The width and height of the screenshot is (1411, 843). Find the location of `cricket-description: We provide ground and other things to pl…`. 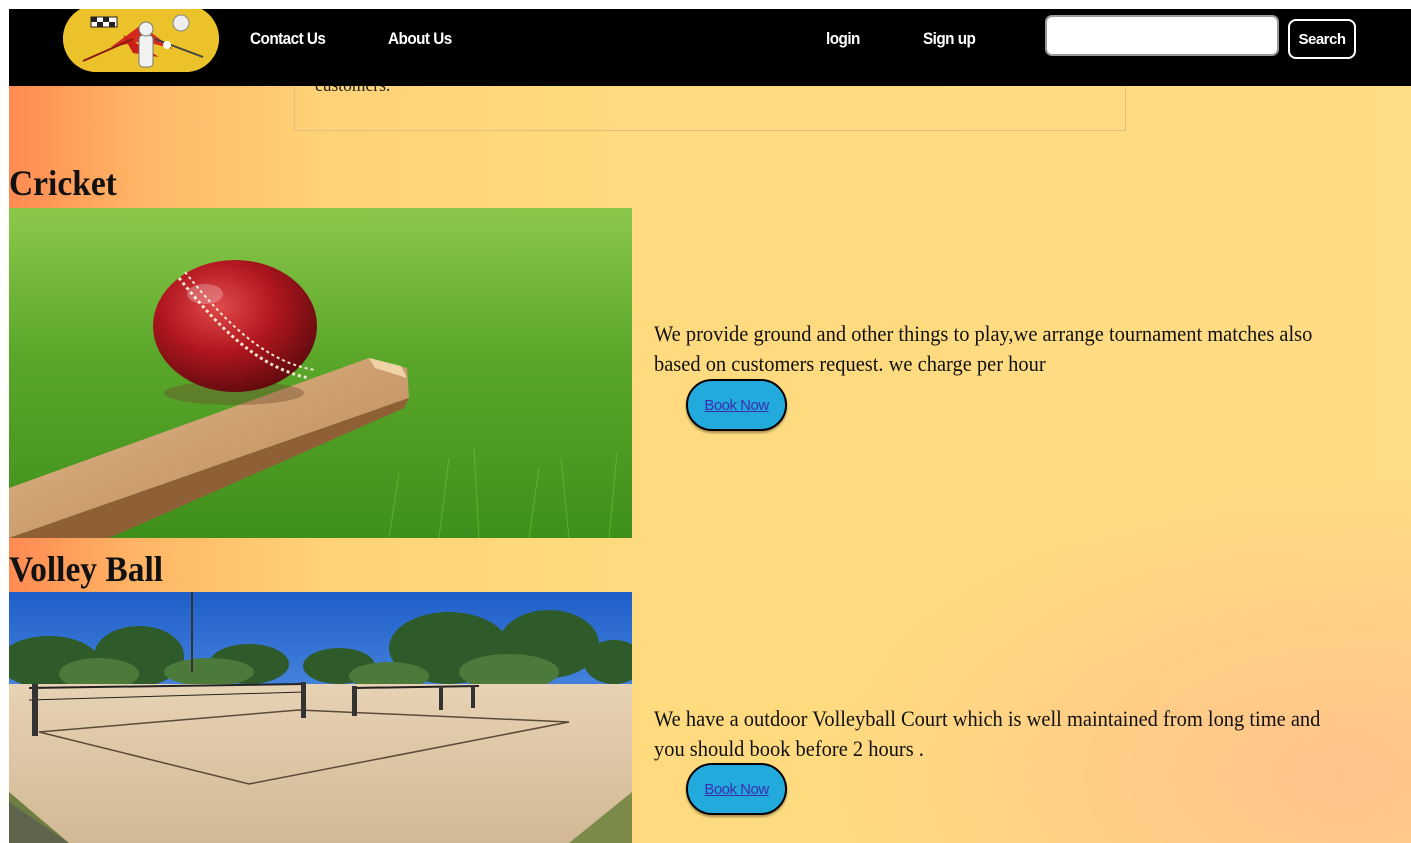

cricket-description: We provide ground and other things to pl… is located at coordinates (983, 348).